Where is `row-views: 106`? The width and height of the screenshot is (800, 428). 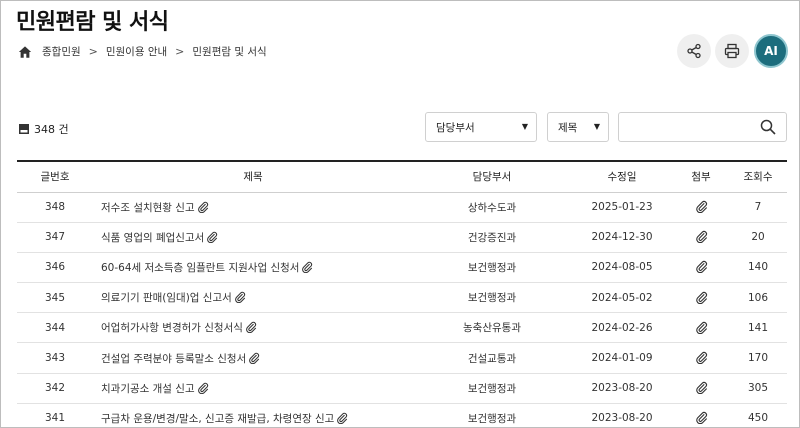
row-views: 106 is located at coordinates (758, 297).